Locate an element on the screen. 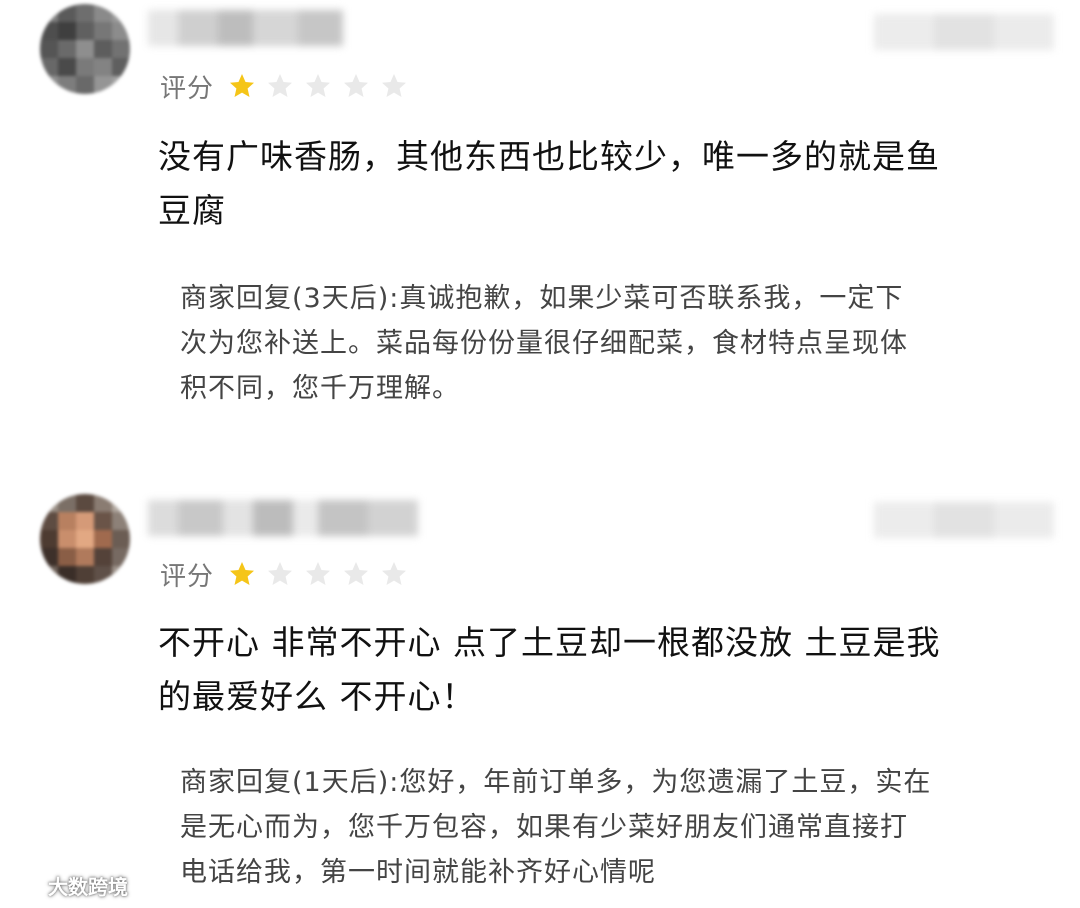  merchant-reply-line: 积不同，您千万理解。 is located at coordinates (320, 388).